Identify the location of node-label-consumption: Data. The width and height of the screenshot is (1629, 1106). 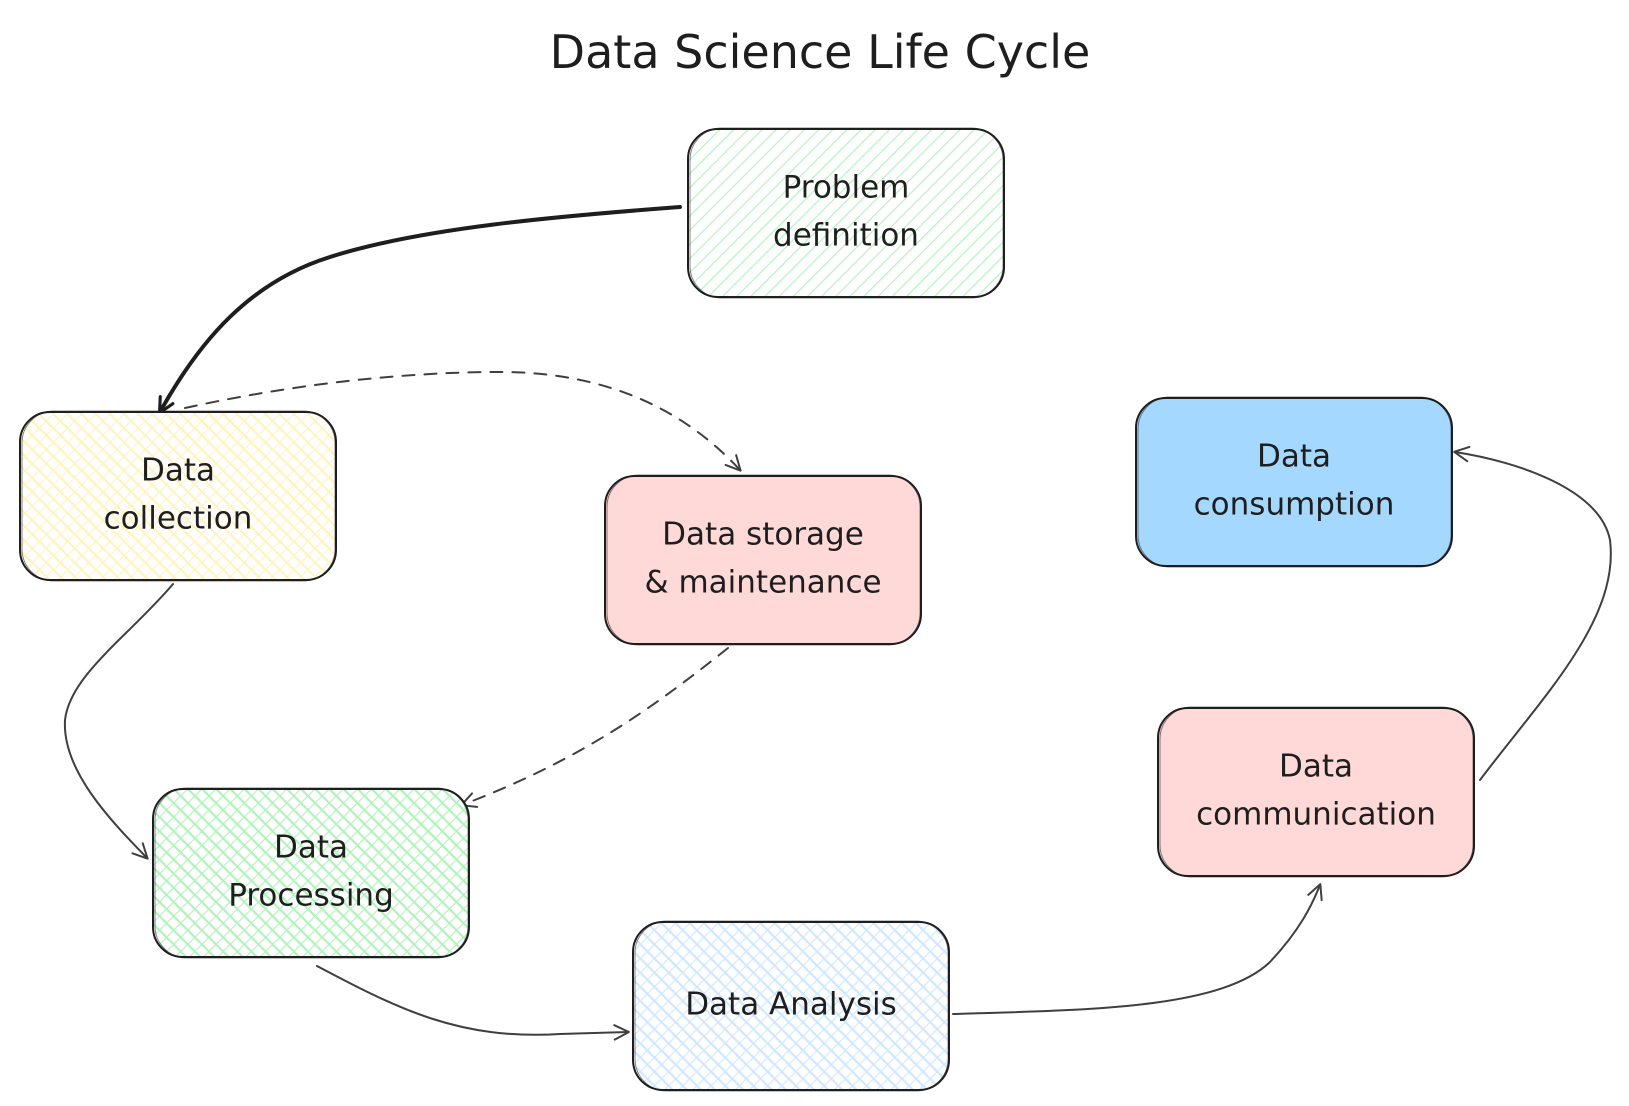
(1294, 457).